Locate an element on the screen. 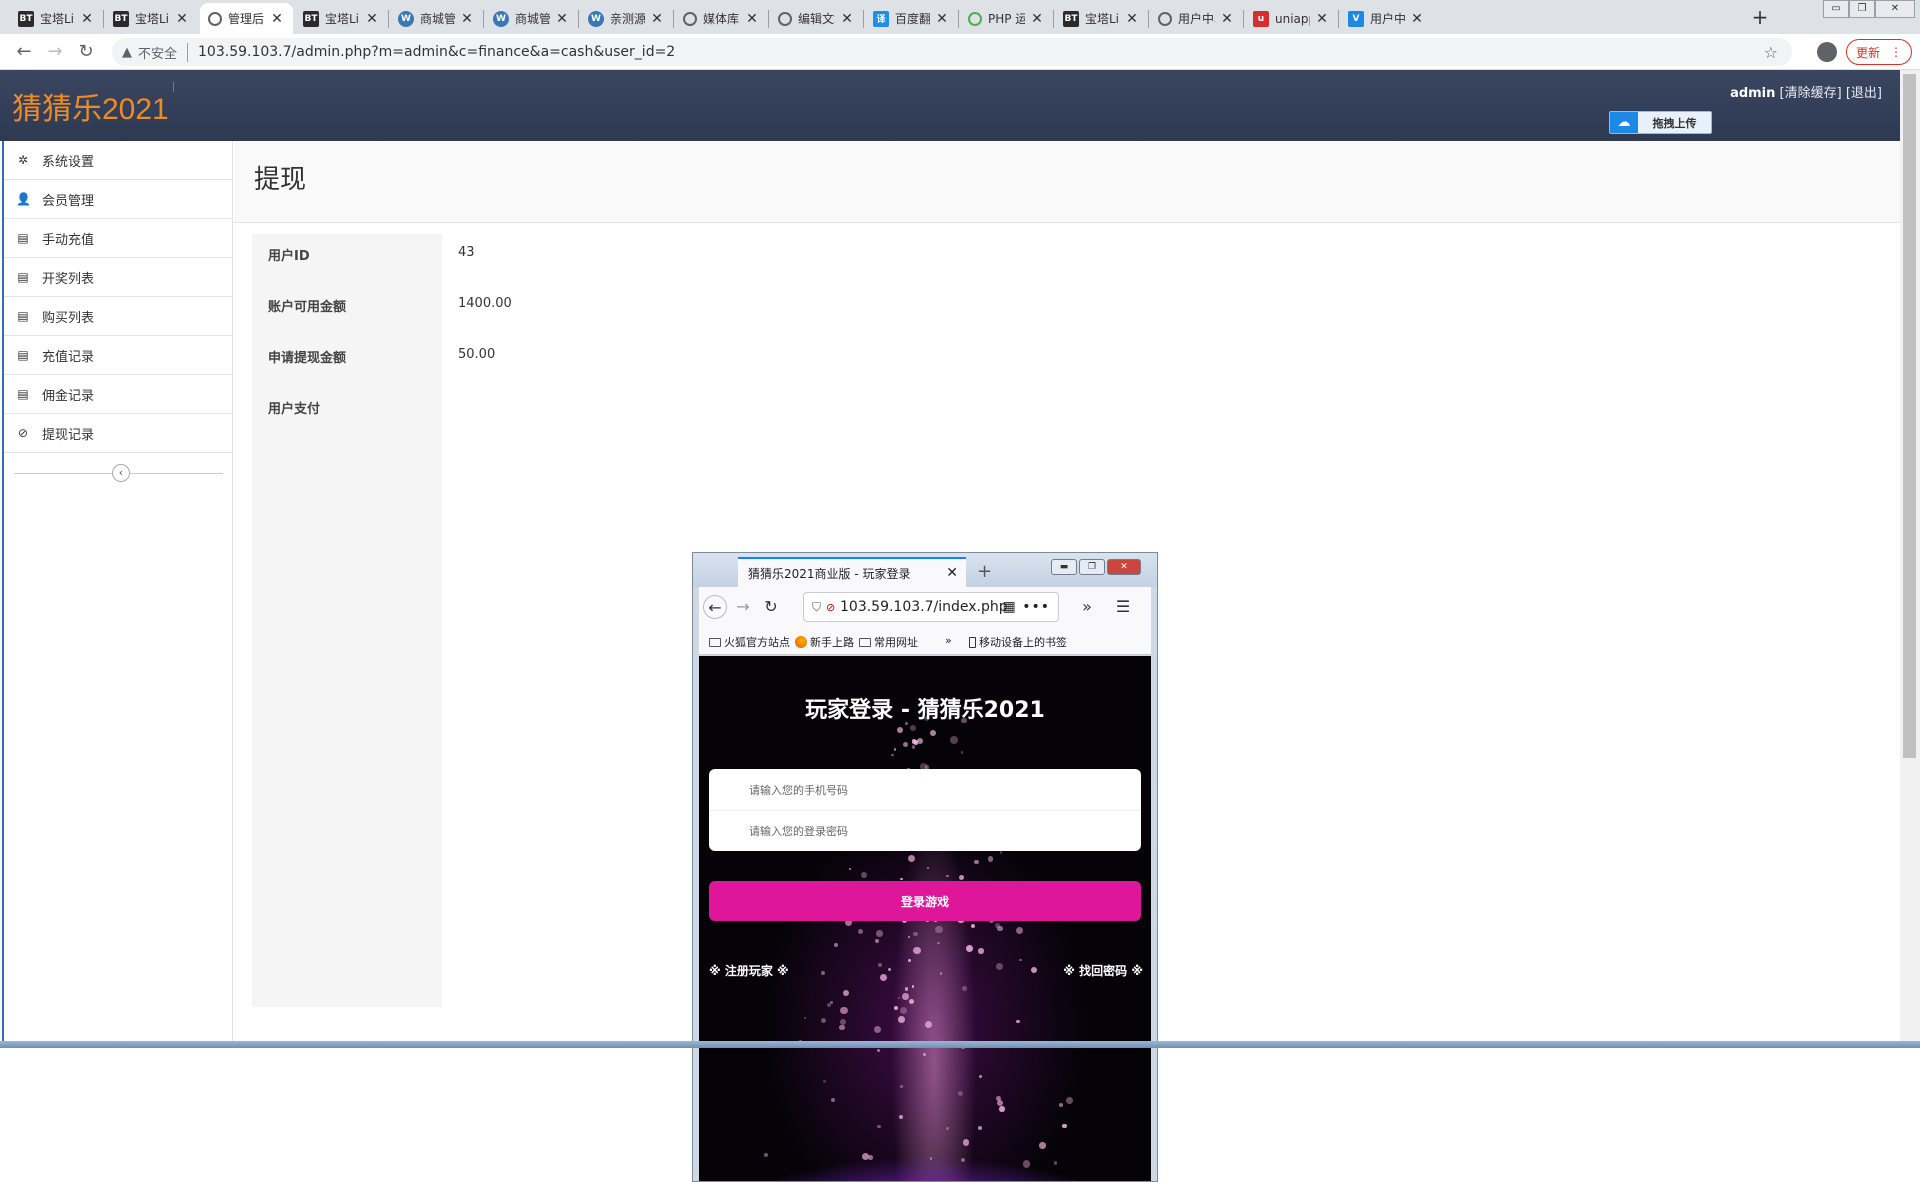 Image resolution: width=1920 pixels, height=1182 pixels. sidebar-item: ▤ 开奖列表 is located at coordinates (118, 277).